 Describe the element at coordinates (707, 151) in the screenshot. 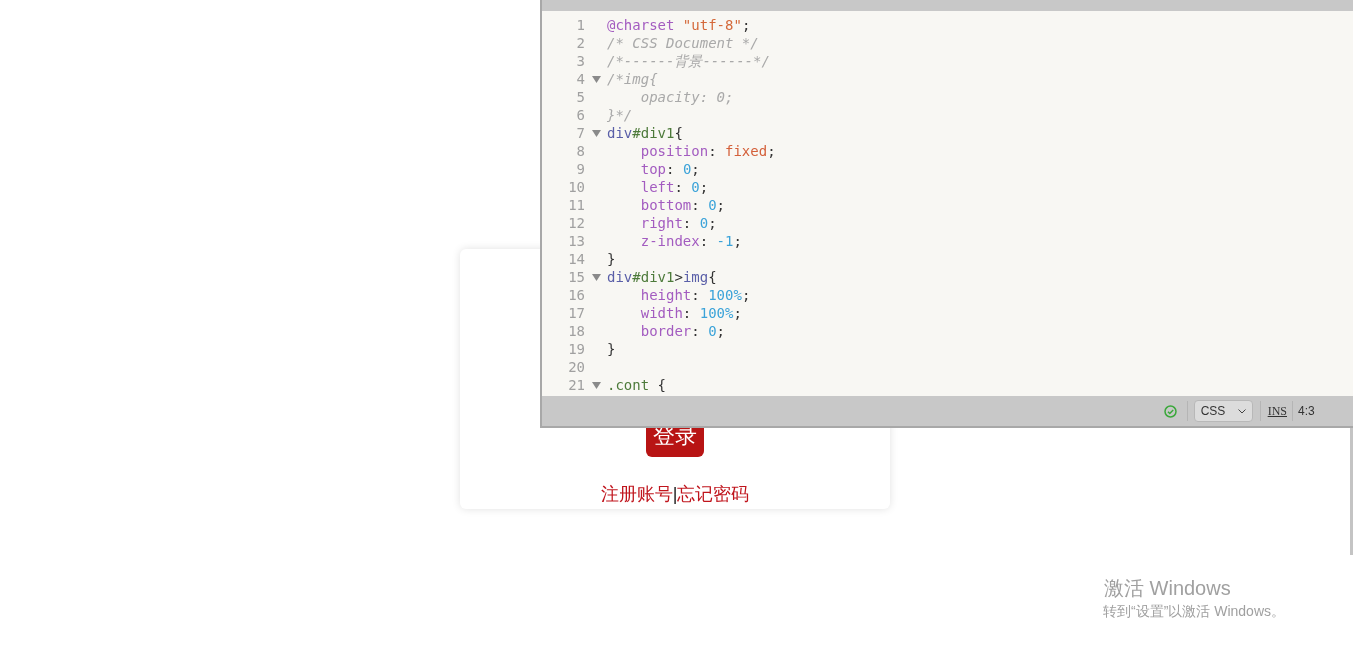

I see `code-line: position: fixed;` at that location.